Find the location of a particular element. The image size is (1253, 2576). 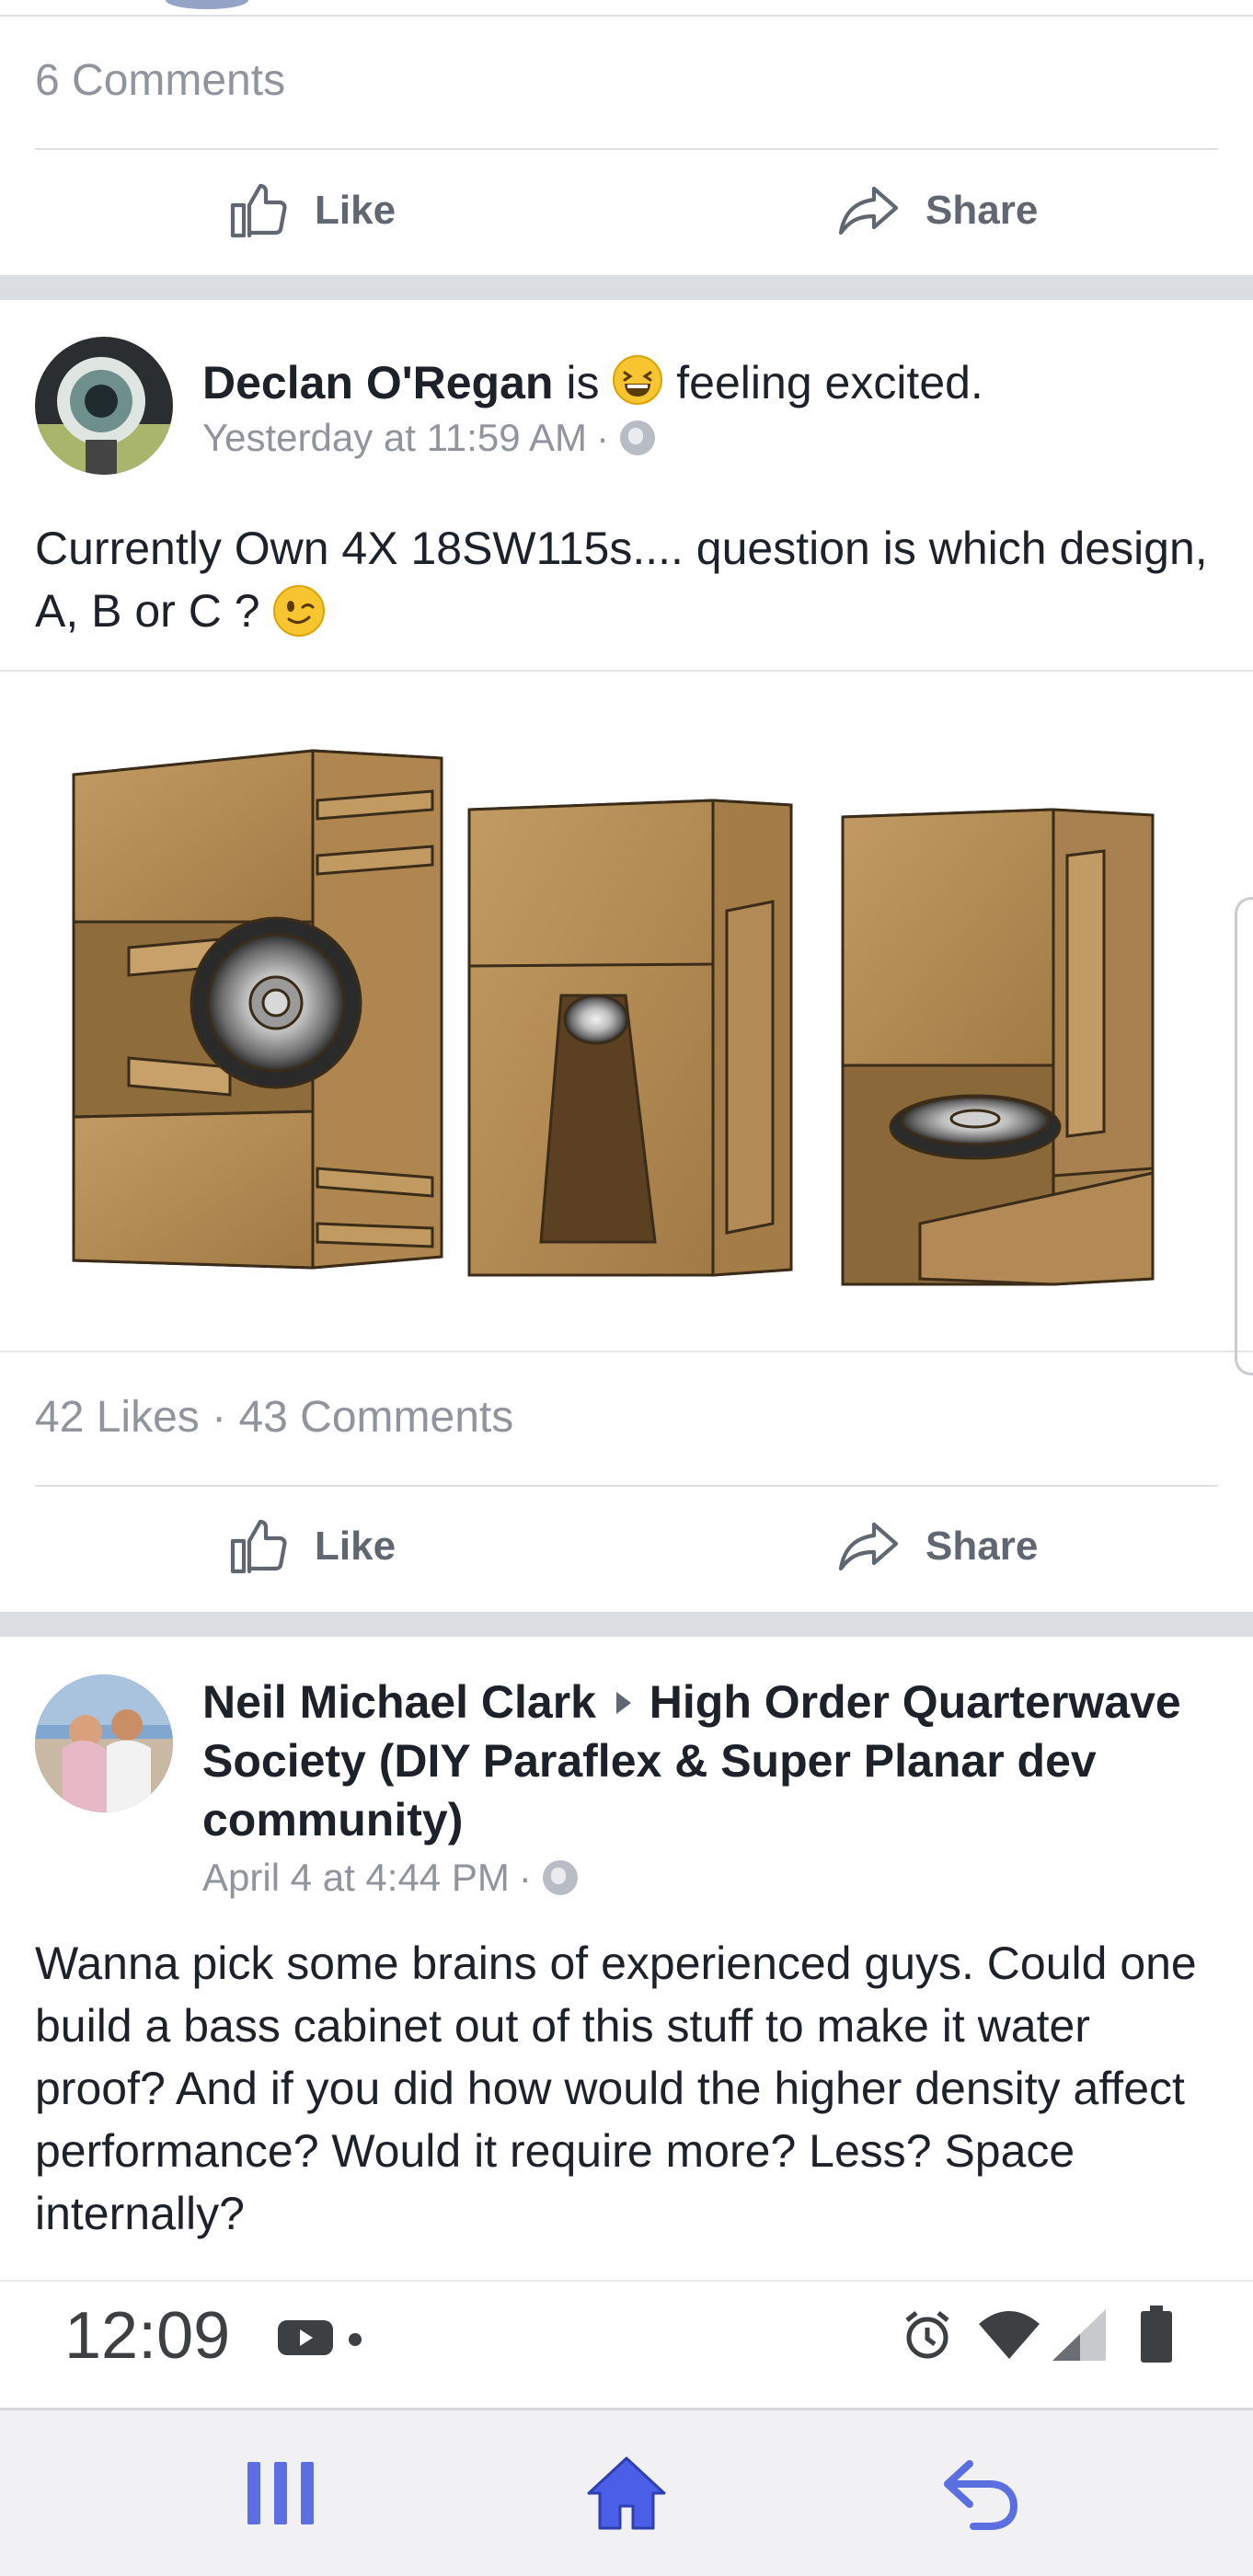

signal-icon is located at coordinates (1079, 2337).